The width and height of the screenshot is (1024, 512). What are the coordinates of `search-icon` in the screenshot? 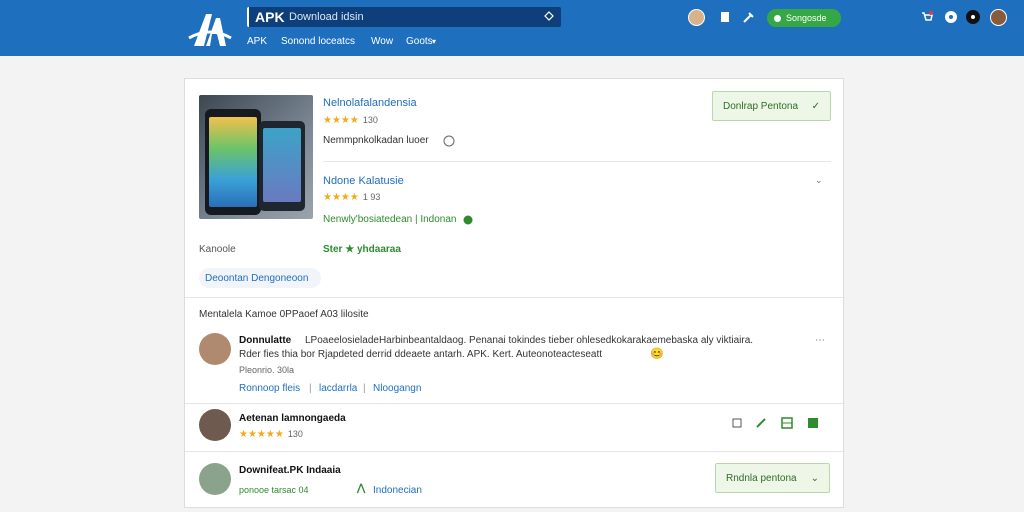 It's located at (549, 16).